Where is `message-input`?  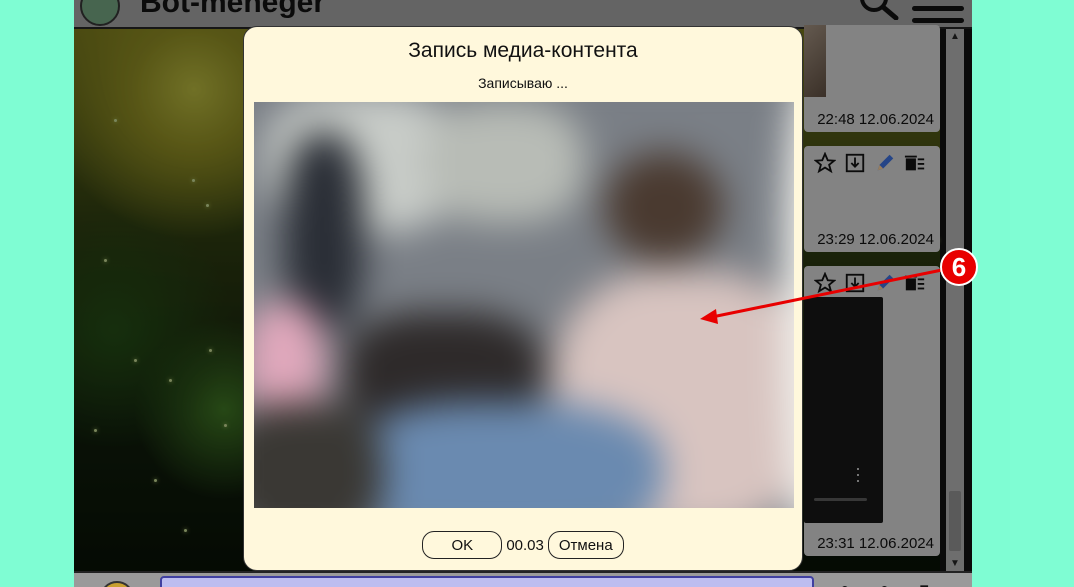
message-input is located at coordinates (487, 581).